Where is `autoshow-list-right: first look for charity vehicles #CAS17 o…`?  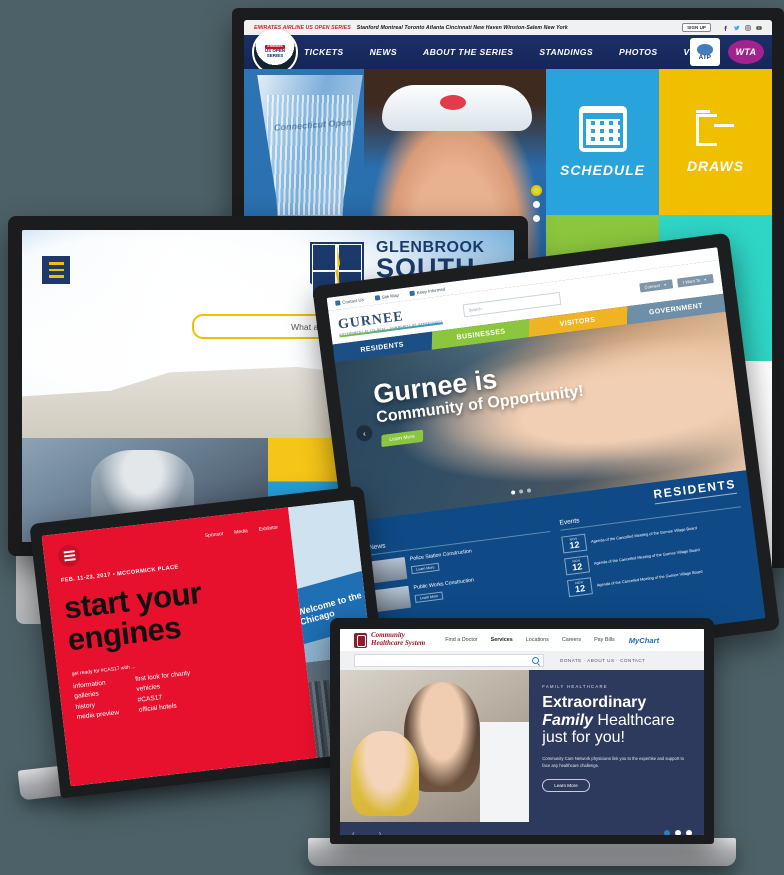
autoshow-list-right: first look for charity vehicles #CAS17 o… is located at coordinates (165, 692).